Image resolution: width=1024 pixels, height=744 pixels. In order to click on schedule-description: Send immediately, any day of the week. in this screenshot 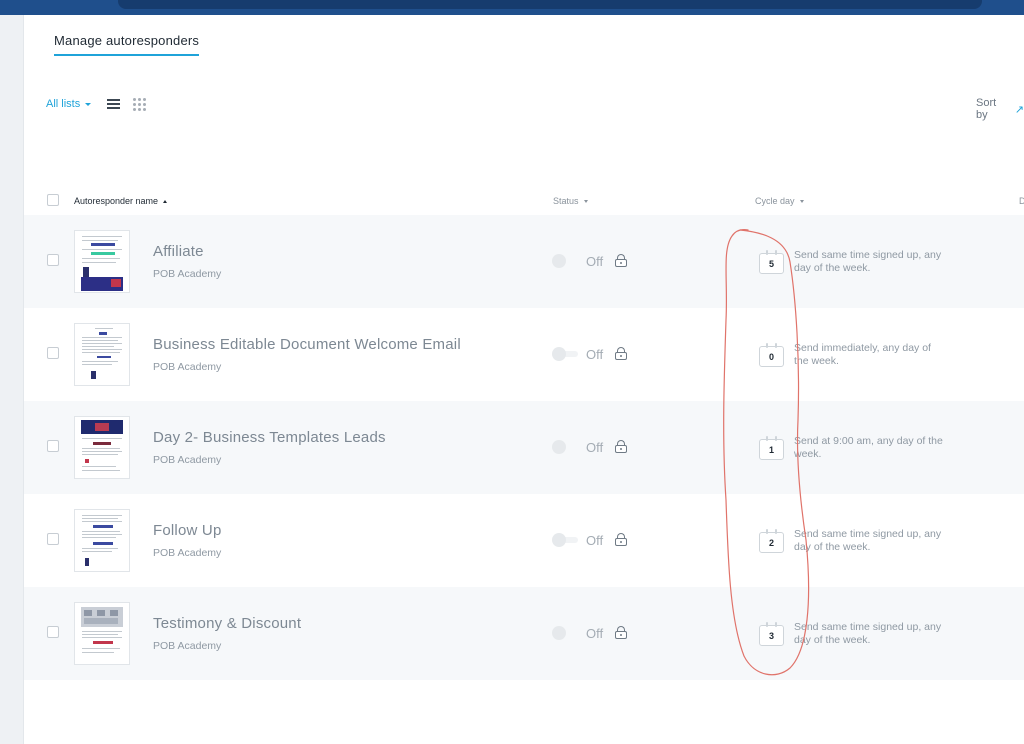, I will do `click(862, 354)`.